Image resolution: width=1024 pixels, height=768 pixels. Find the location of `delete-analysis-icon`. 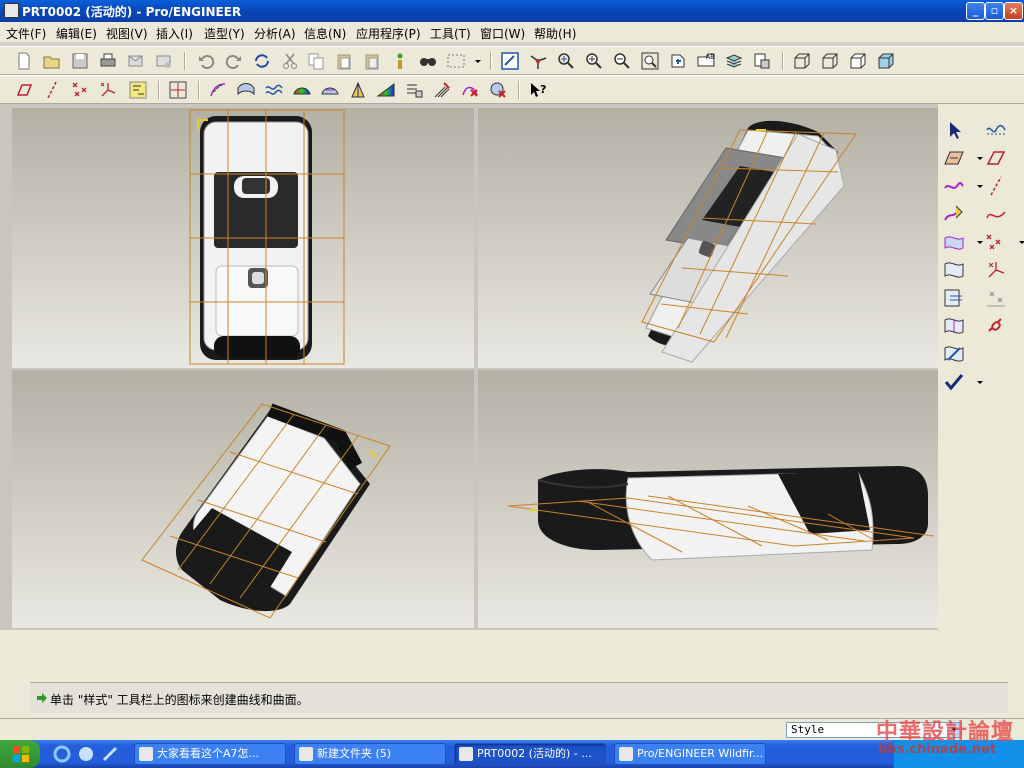

delete-analysis-icon is located at coordinates (470, 90).